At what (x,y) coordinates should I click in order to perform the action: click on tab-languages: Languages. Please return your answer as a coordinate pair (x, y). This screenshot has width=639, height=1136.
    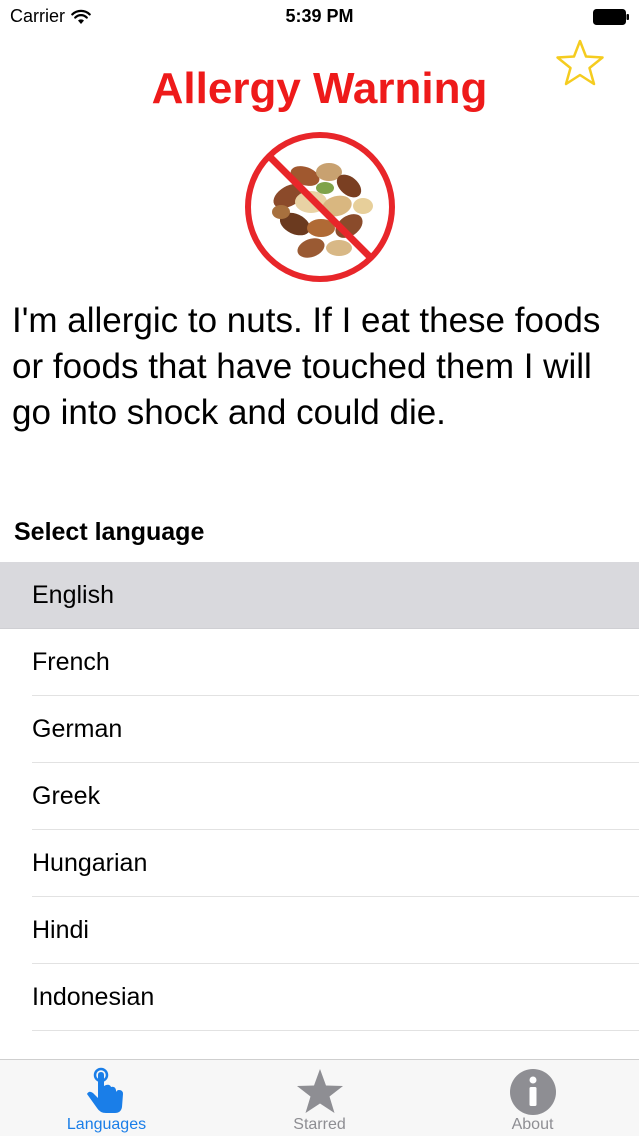
    Looking at the image, I should click on (106, 1098).